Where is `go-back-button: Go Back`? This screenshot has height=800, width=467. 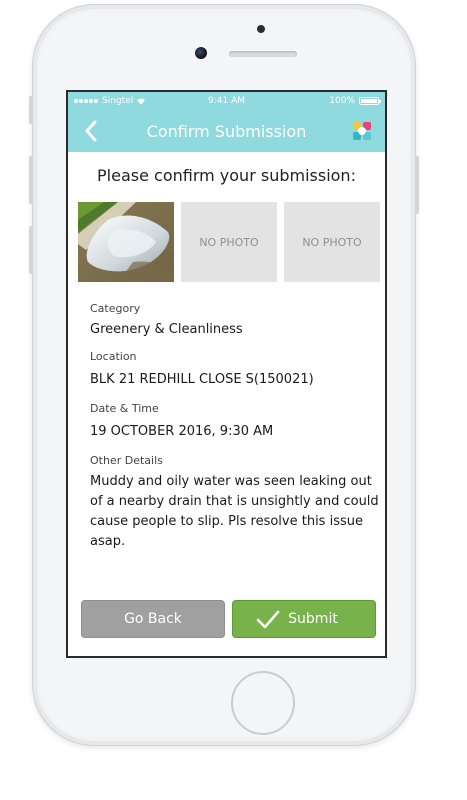 go-back-button: Go Back is located at coordinates (153, 619).